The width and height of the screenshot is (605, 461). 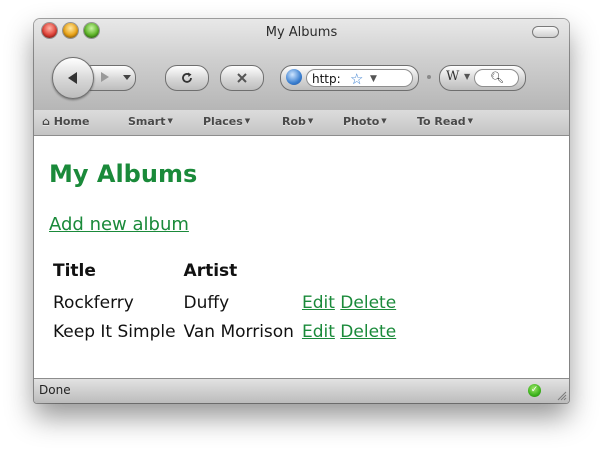 What do you see at coordinates (74, 271) in the screenshot?
I see `column-header-title: Title` at bounding box center [74, 271].